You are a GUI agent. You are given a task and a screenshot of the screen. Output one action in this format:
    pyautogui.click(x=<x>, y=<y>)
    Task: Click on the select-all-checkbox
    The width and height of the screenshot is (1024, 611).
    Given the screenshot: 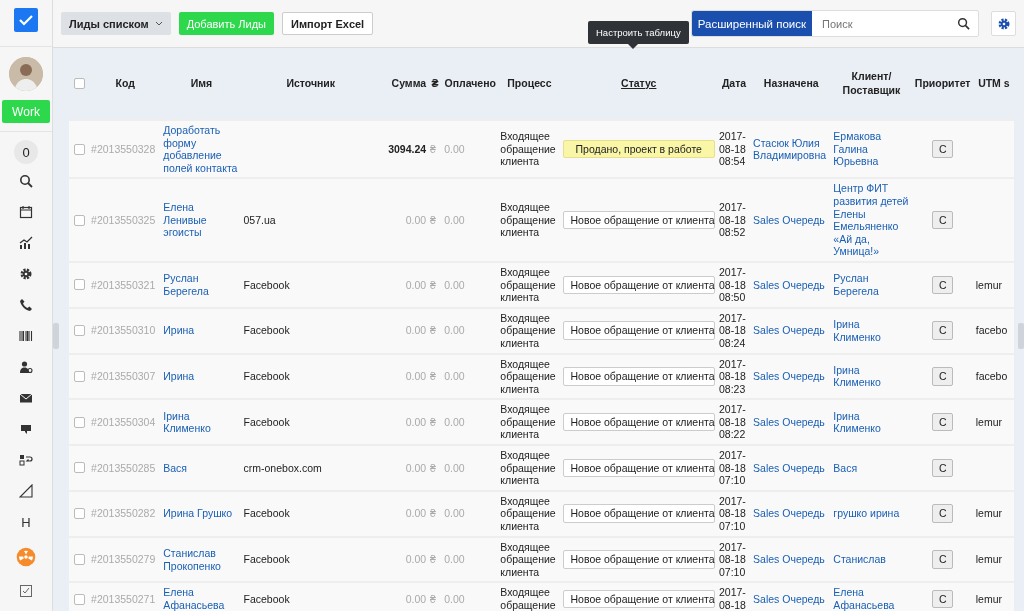 What is the action you would take?
    pyautogui.click(x=79, y=83)
    